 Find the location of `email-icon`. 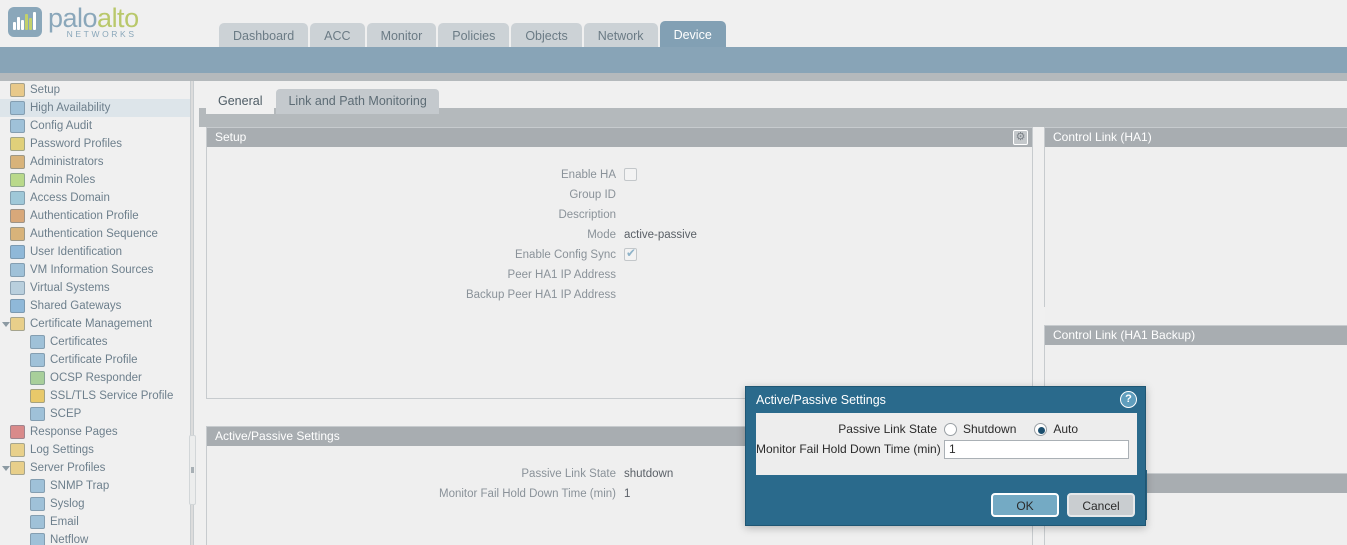

email-icon is located at coordinates (37, 522).